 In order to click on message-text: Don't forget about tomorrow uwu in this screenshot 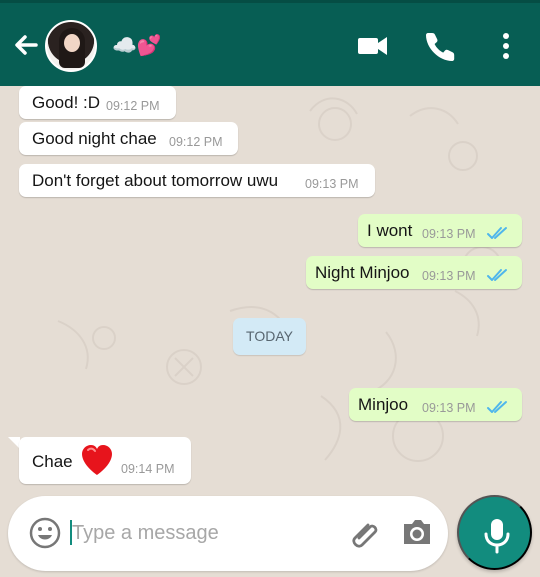, I will do `click(155, 180)`.